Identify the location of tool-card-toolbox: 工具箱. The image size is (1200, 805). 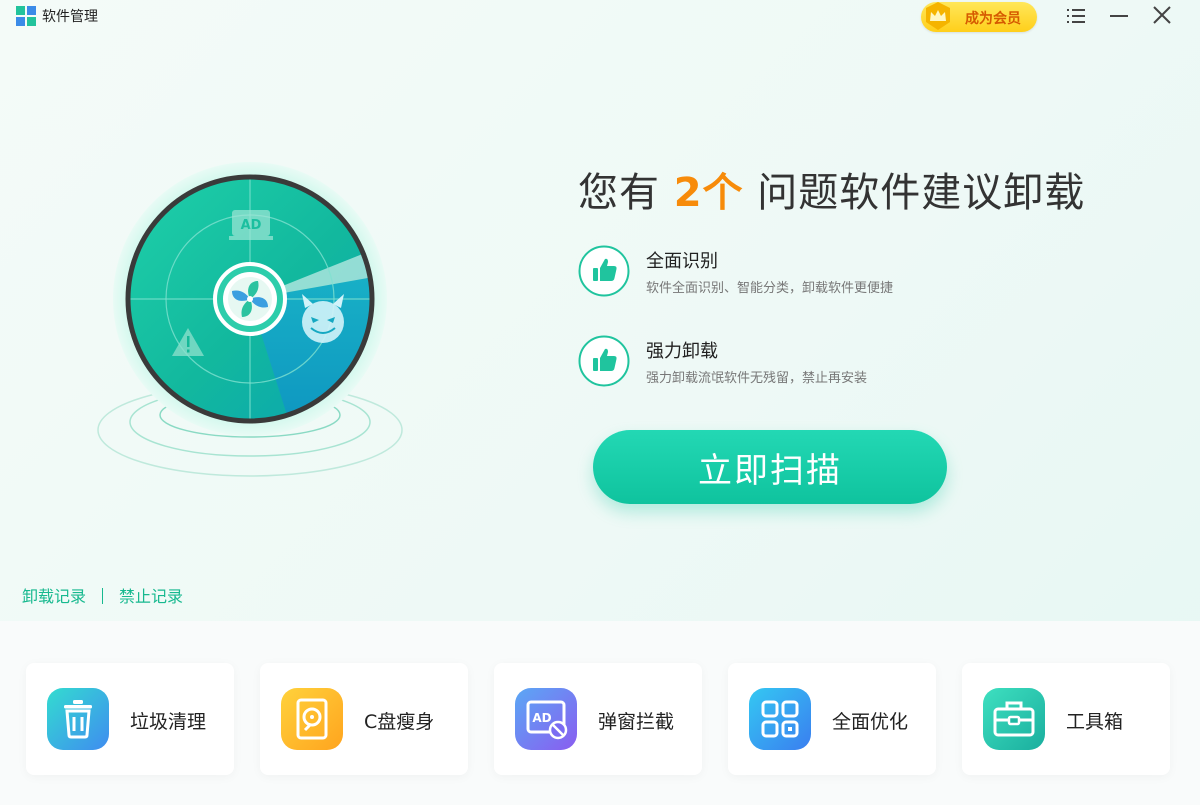
(1066, 719).